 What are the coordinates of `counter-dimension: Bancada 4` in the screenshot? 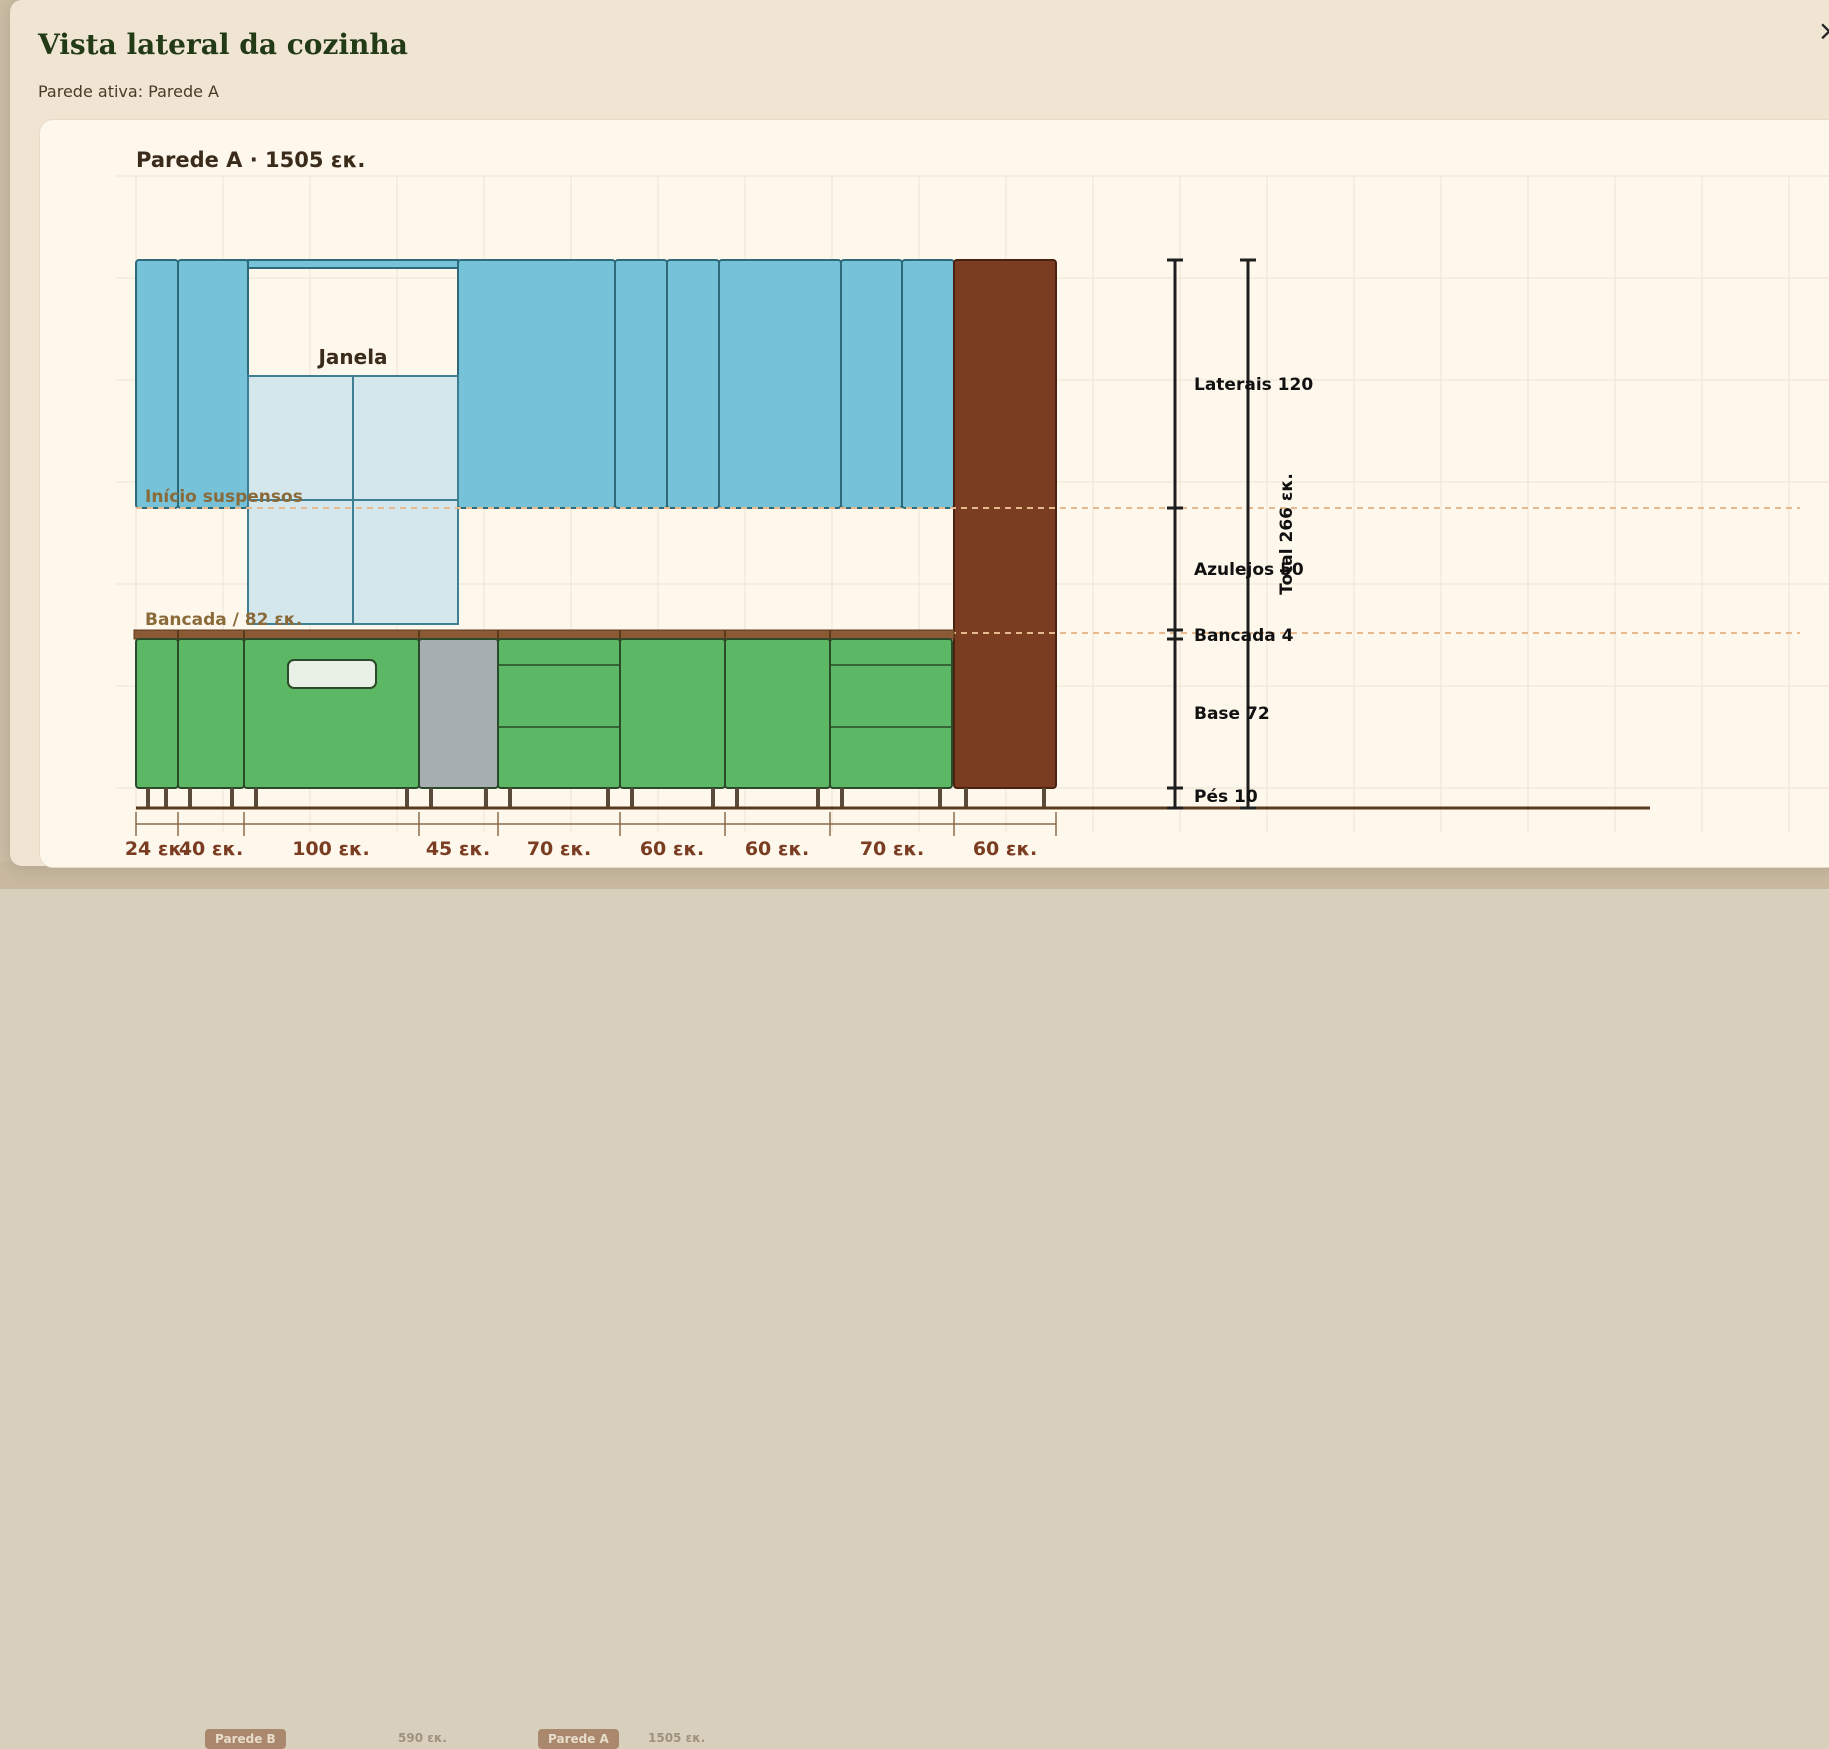 It's located at (1244, 636).